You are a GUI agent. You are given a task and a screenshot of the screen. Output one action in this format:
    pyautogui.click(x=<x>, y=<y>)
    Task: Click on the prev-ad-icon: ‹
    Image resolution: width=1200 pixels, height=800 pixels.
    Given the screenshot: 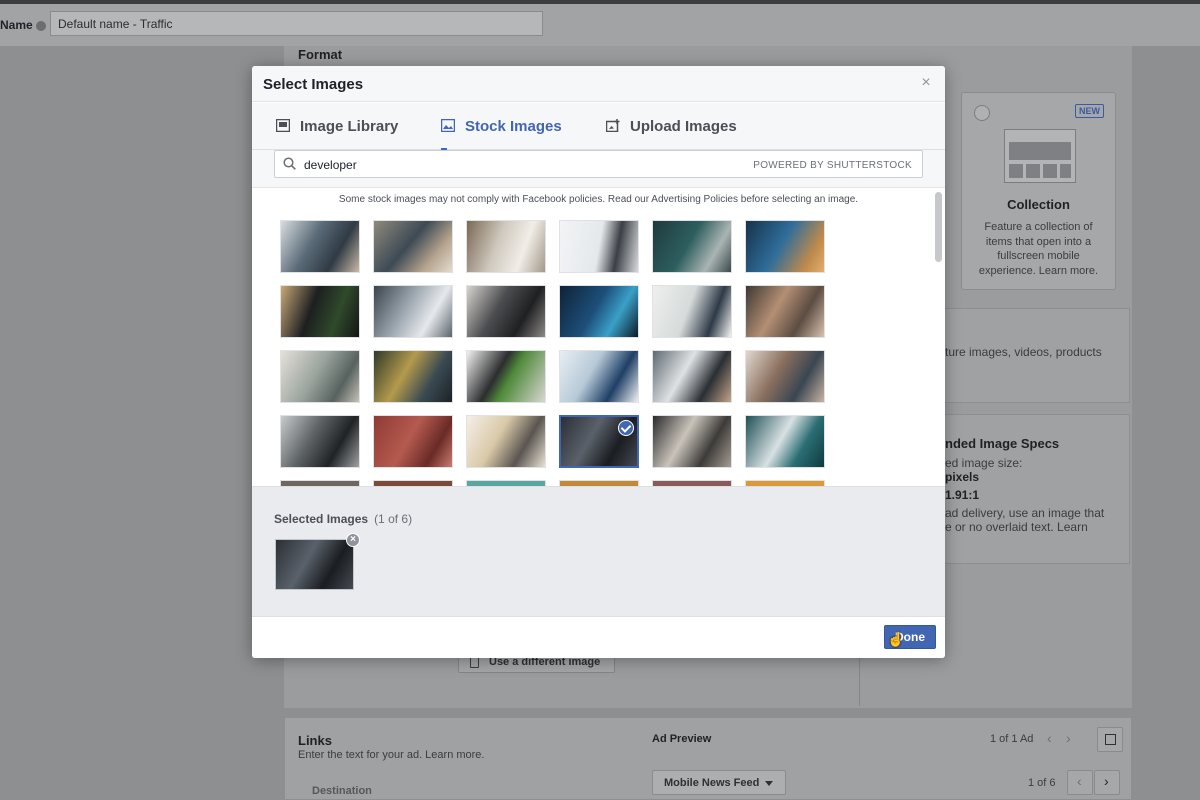 What is the action you would take?
    pyautogui.click(x=1049, y=738)
    